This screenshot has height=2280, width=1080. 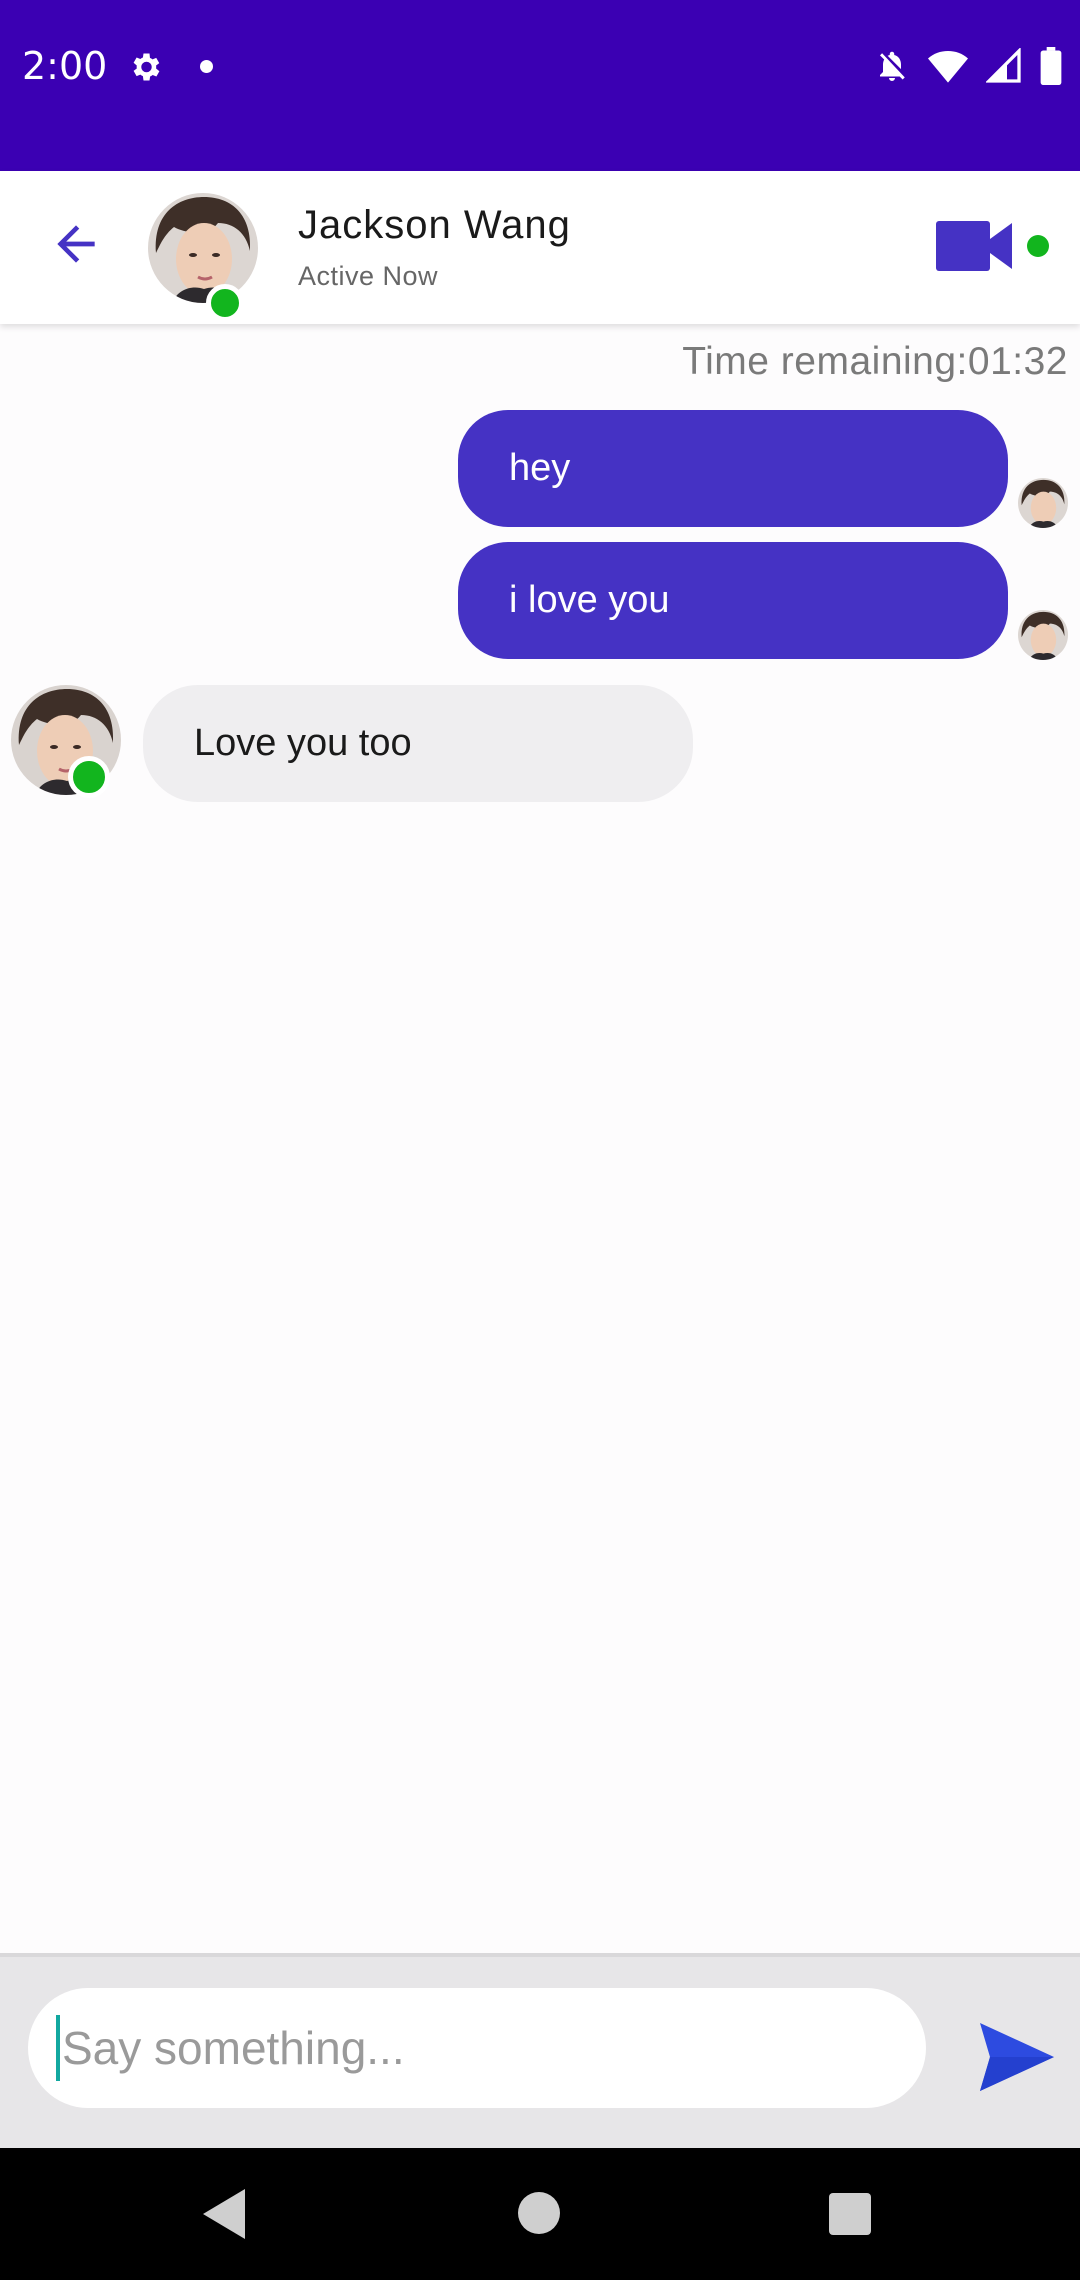 What do you see at coordinates (974, 248) in the screenshot?
I see `video-call-icon` at bounding box center [974, 248].